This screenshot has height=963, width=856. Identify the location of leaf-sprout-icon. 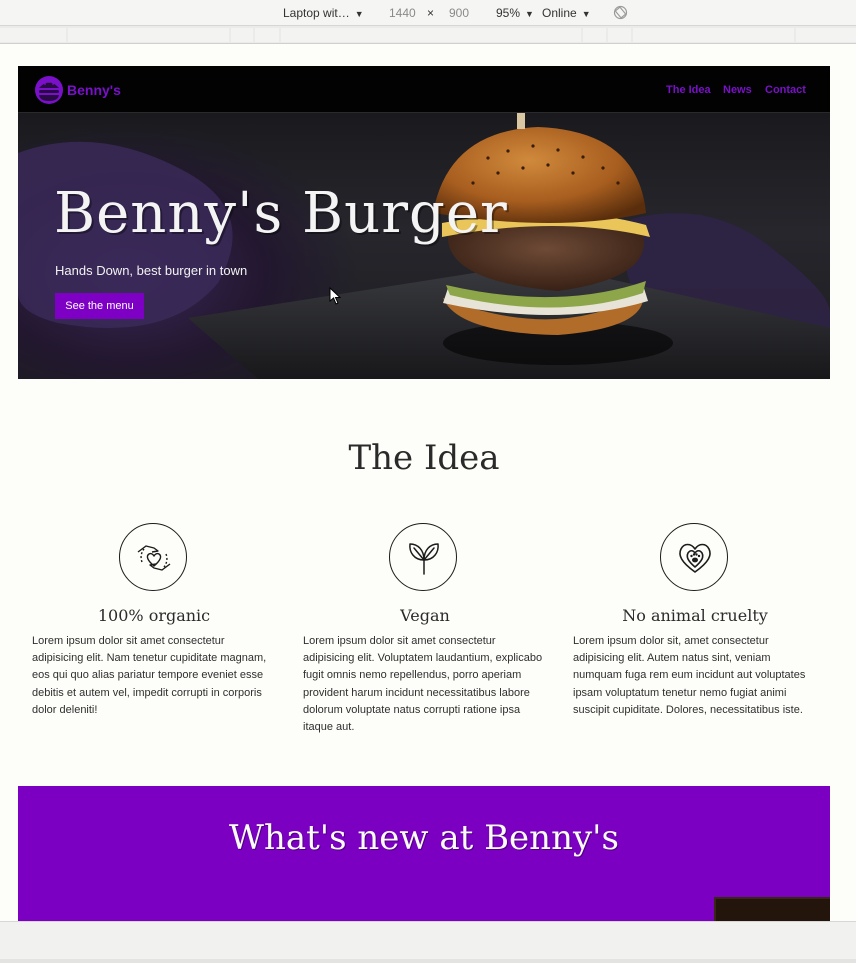
(424, 559).